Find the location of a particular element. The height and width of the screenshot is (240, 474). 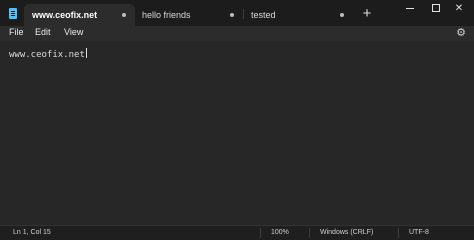

close-button: ✕ is located at coordinates (459, 8).